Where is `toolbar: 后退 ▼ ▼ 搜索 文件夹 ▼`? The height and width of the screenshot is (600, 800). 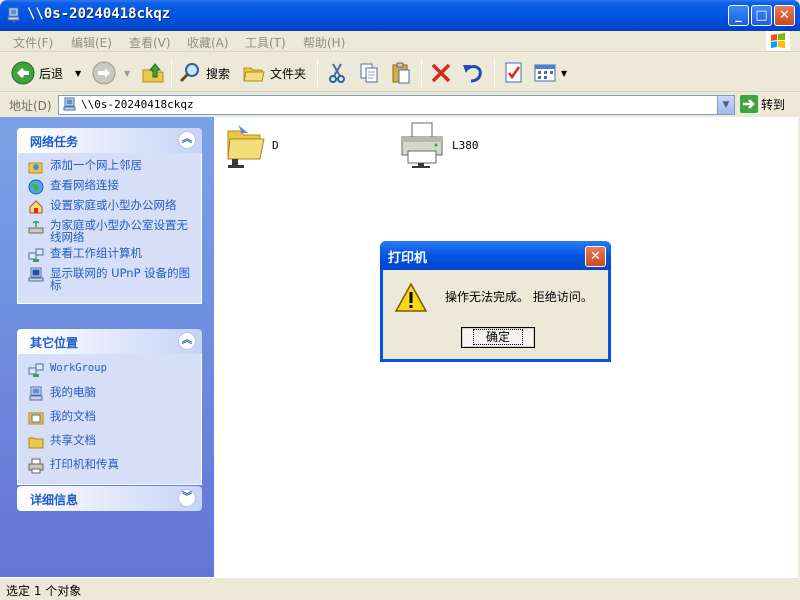
toolbar: 后退 ▼ ▼ 搜索 文件夹 ▼ is located at coordinates (400, 72).